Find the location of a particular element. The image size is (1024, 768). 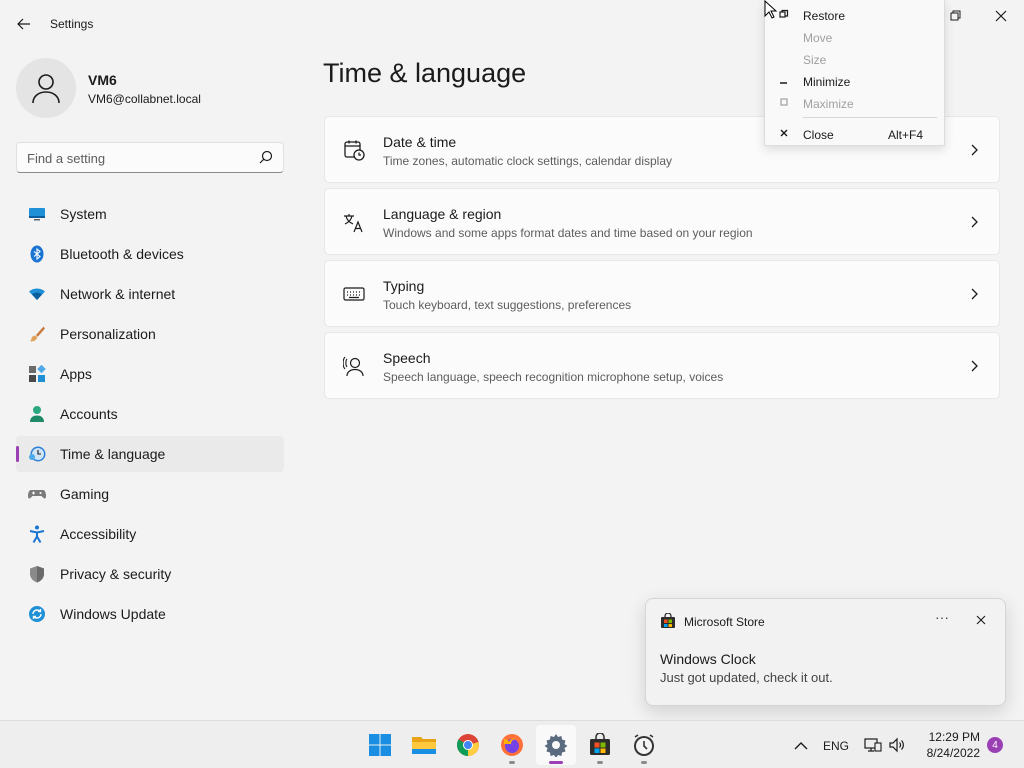

close-window-button is located at coordinates (1001, 16).